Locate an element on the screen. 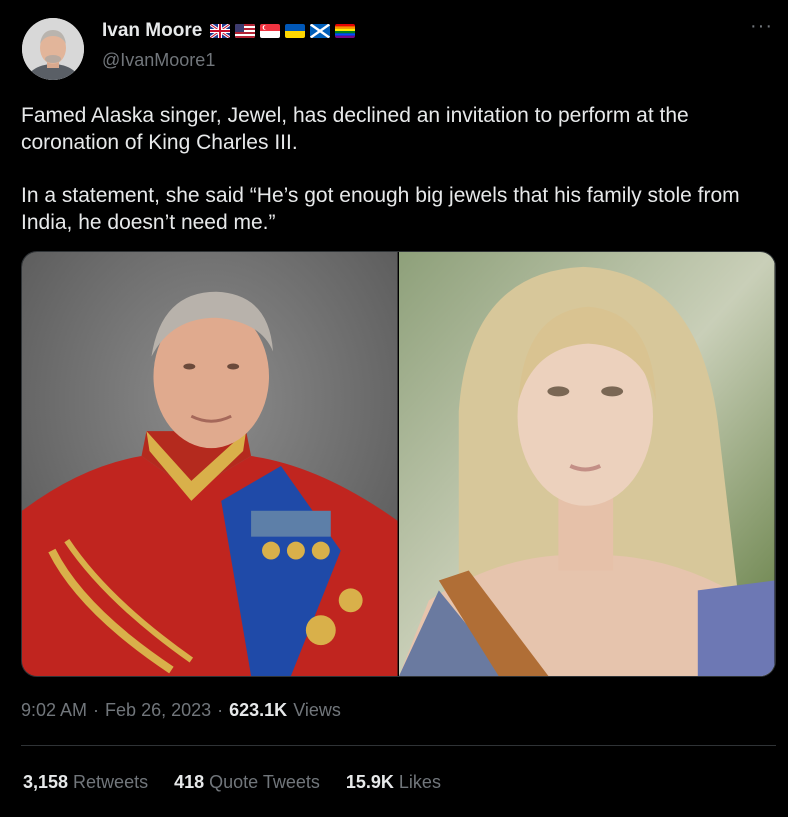 The width and height of the screenshot is (788, 817). retweets-stat: 3,158 Retweets is located at coordinates (85, 782).